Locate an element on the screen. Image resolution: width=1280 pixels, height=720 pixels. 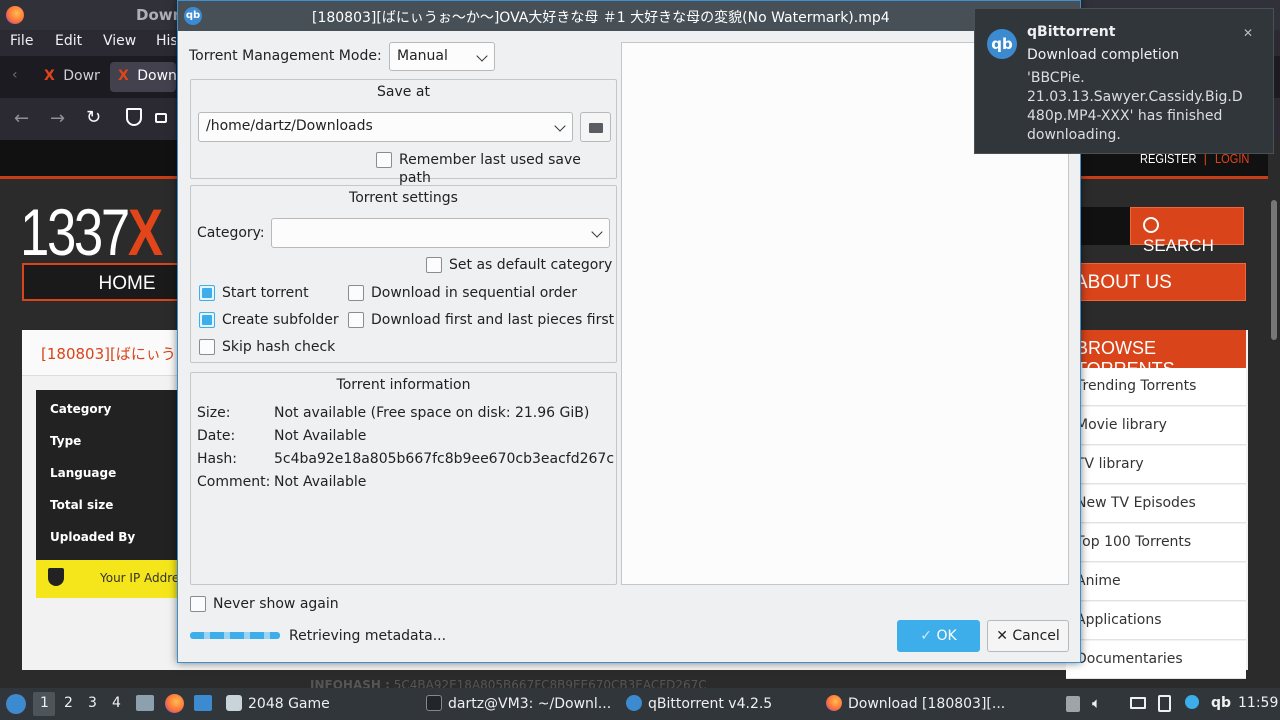
browse-movie-library: Movie library is located at coordinates (1156, 426).